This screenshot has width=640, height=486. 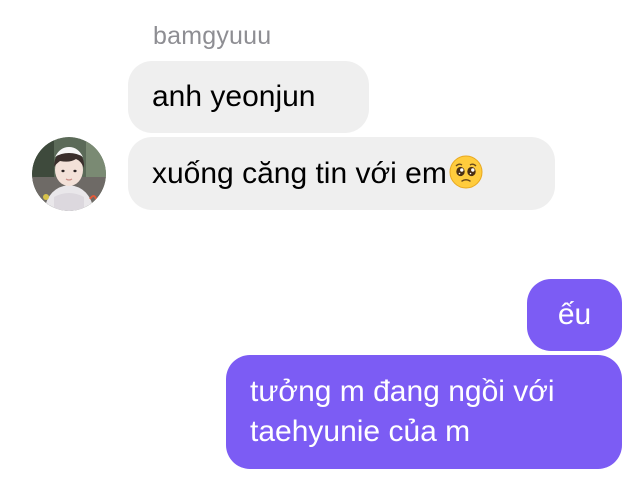 What do you see at coordinates (212, 36) in the screenshot?
I see `sender-name: bamgyuuu` at bounding box center [212, 36].